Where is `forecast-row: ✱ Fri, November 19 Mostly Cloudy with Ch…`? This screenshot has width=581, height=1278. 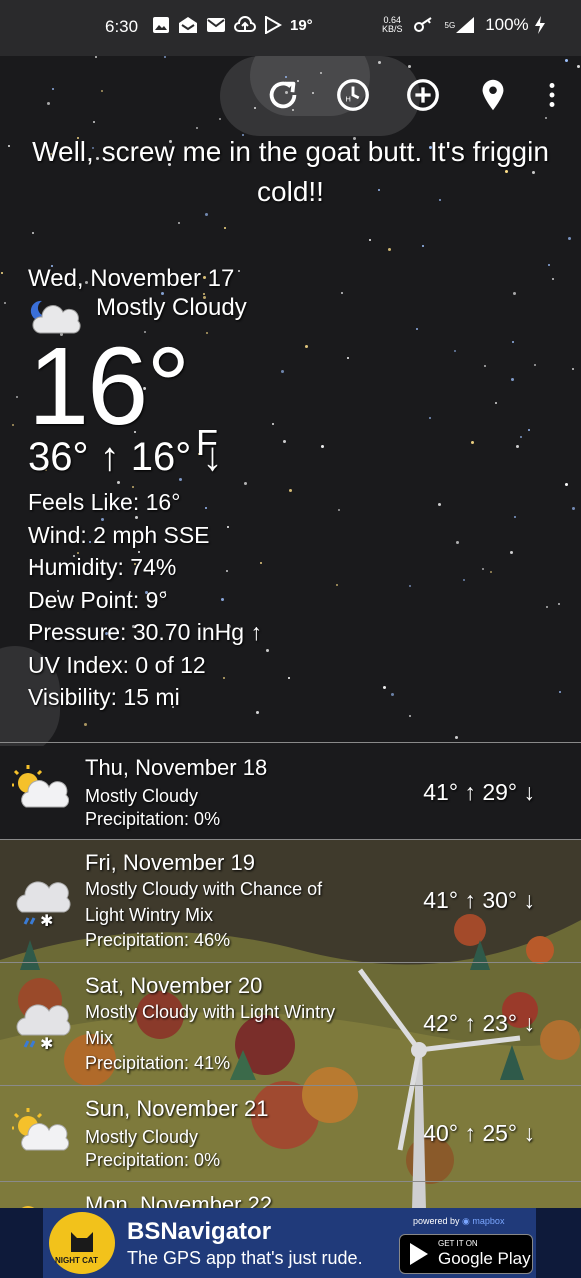 forecast-row: ✱ Fri, November 19 Mostly Cloudy with Ch… is located at coordinates (290, 900).